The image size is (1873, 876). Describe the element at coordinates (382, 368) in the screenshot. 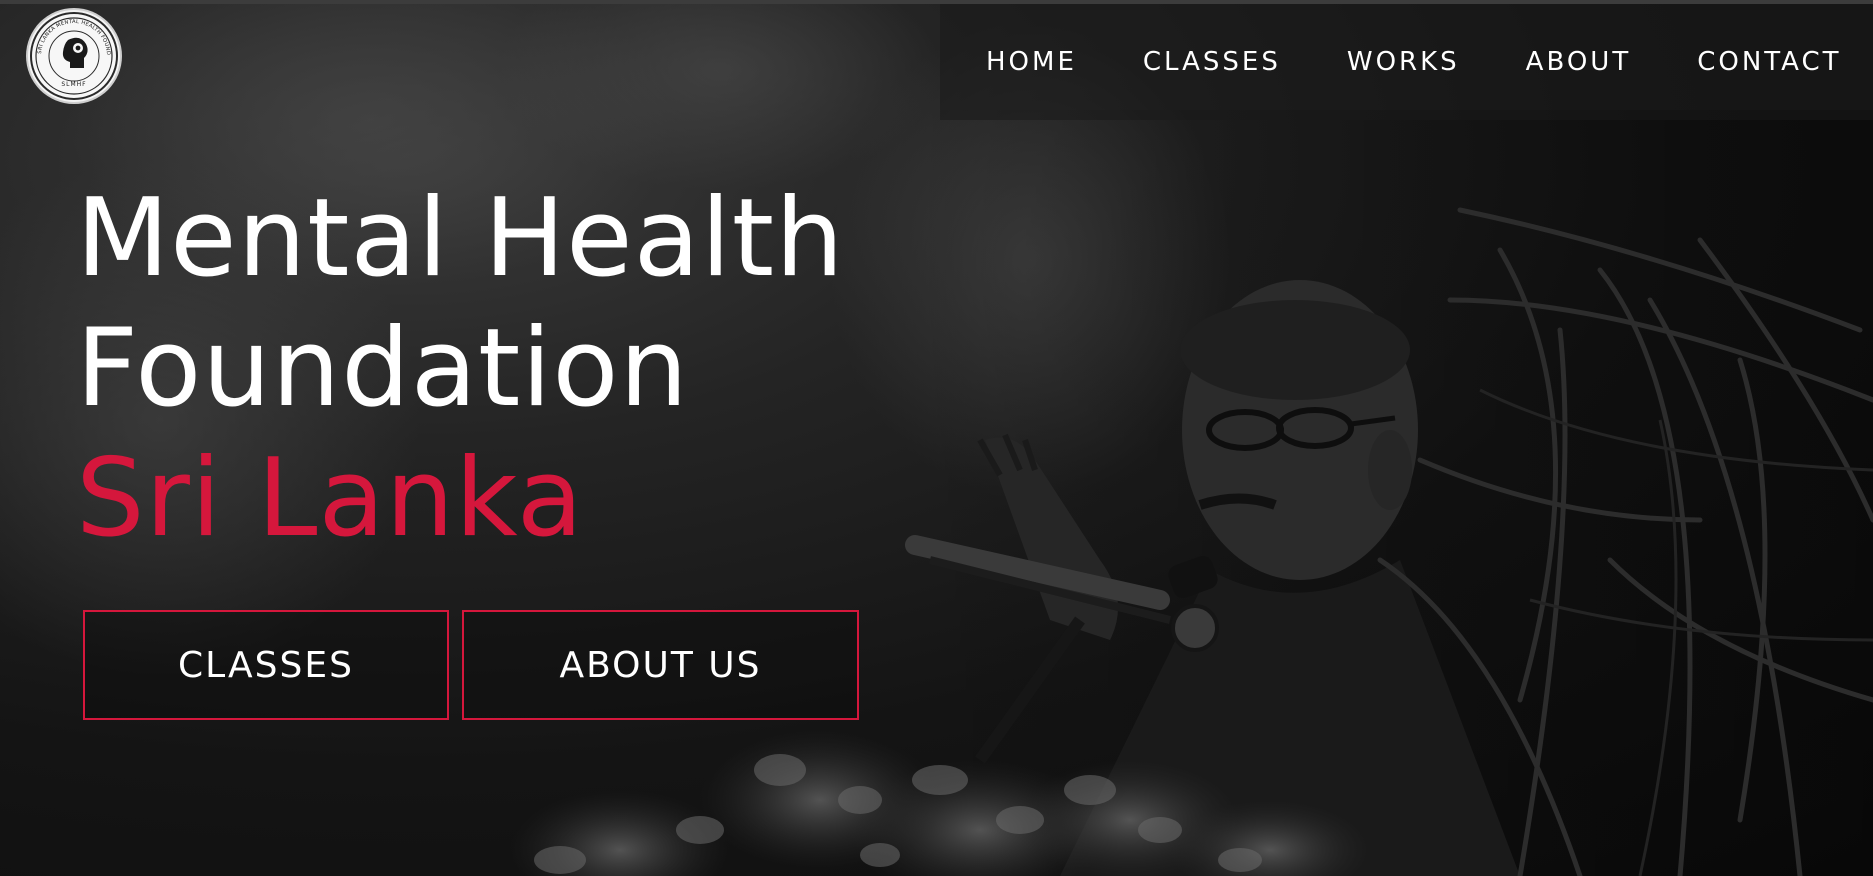

I see `hero-title-line2: Foundation` at that location.